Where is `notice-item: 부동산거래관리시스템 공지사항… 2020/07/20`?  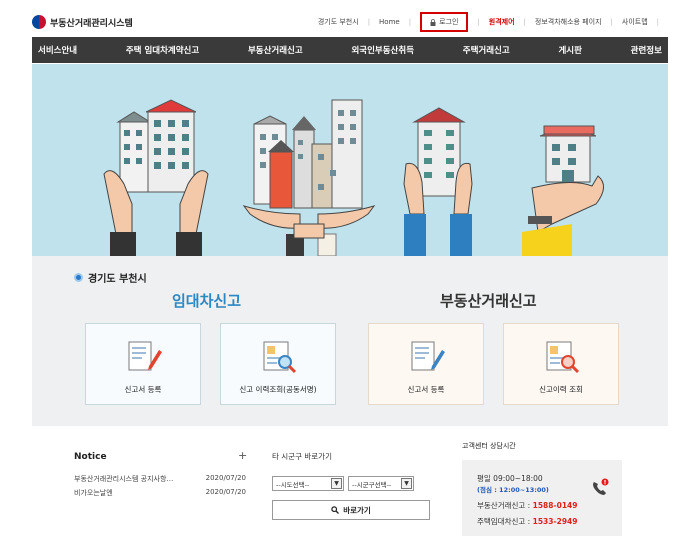 notice-item: 부동산거래관리시스템 공지사항… 2020/07/20 is located at coordinates (160, 479).